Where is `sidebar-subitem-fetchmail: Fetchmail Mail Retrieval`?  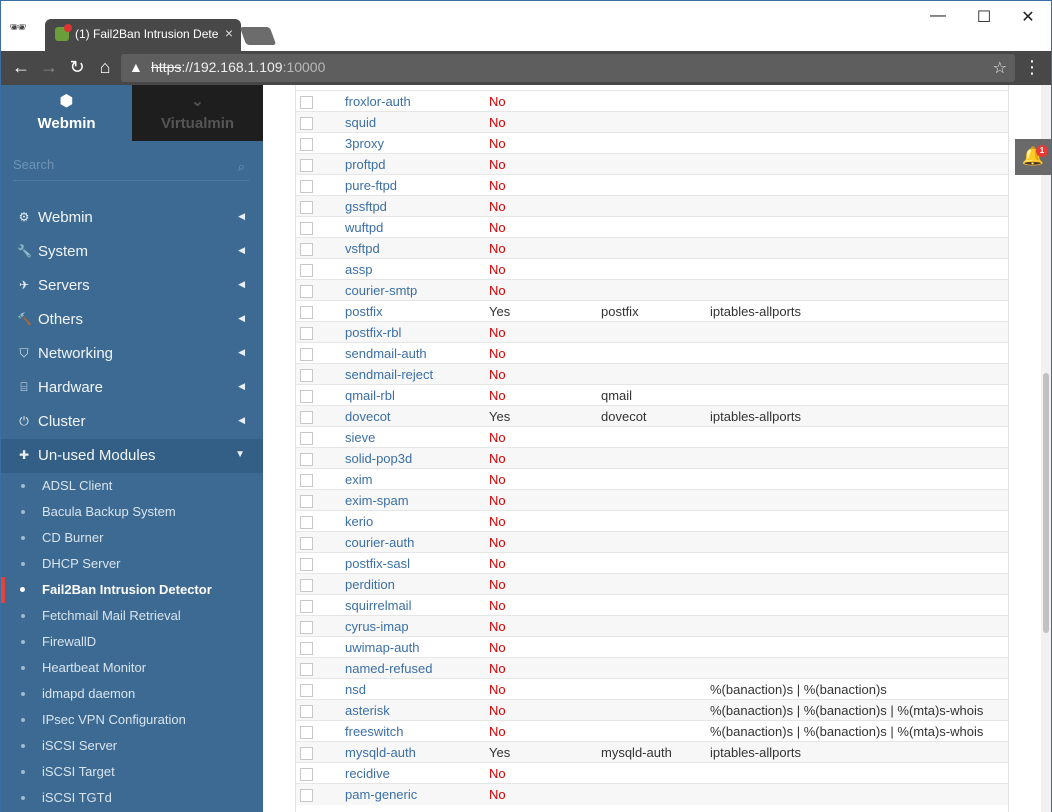
sidebar-subitem-fetchmail: Fetchmail Mail Retrieval is located at coordinates (132, 616).